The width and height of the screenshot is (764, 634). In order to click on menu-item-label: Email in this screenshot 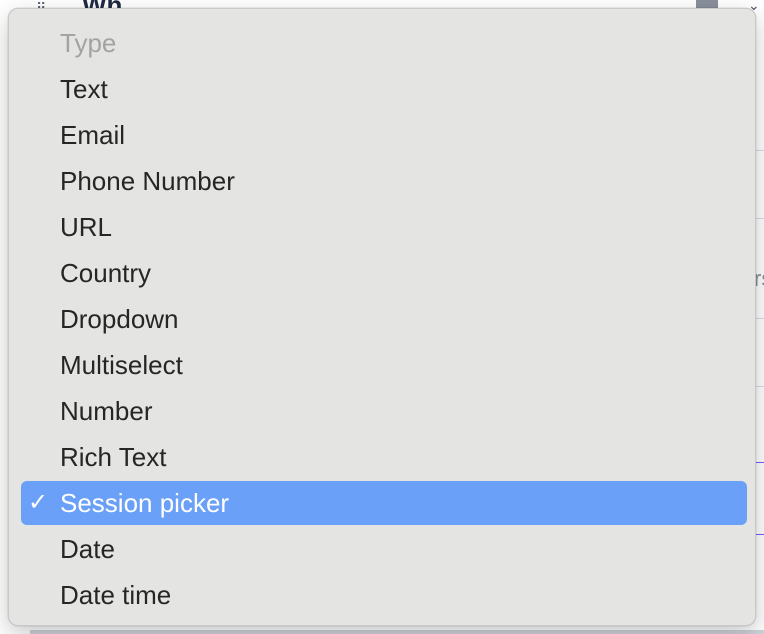, I will do `click(93, 135)`.